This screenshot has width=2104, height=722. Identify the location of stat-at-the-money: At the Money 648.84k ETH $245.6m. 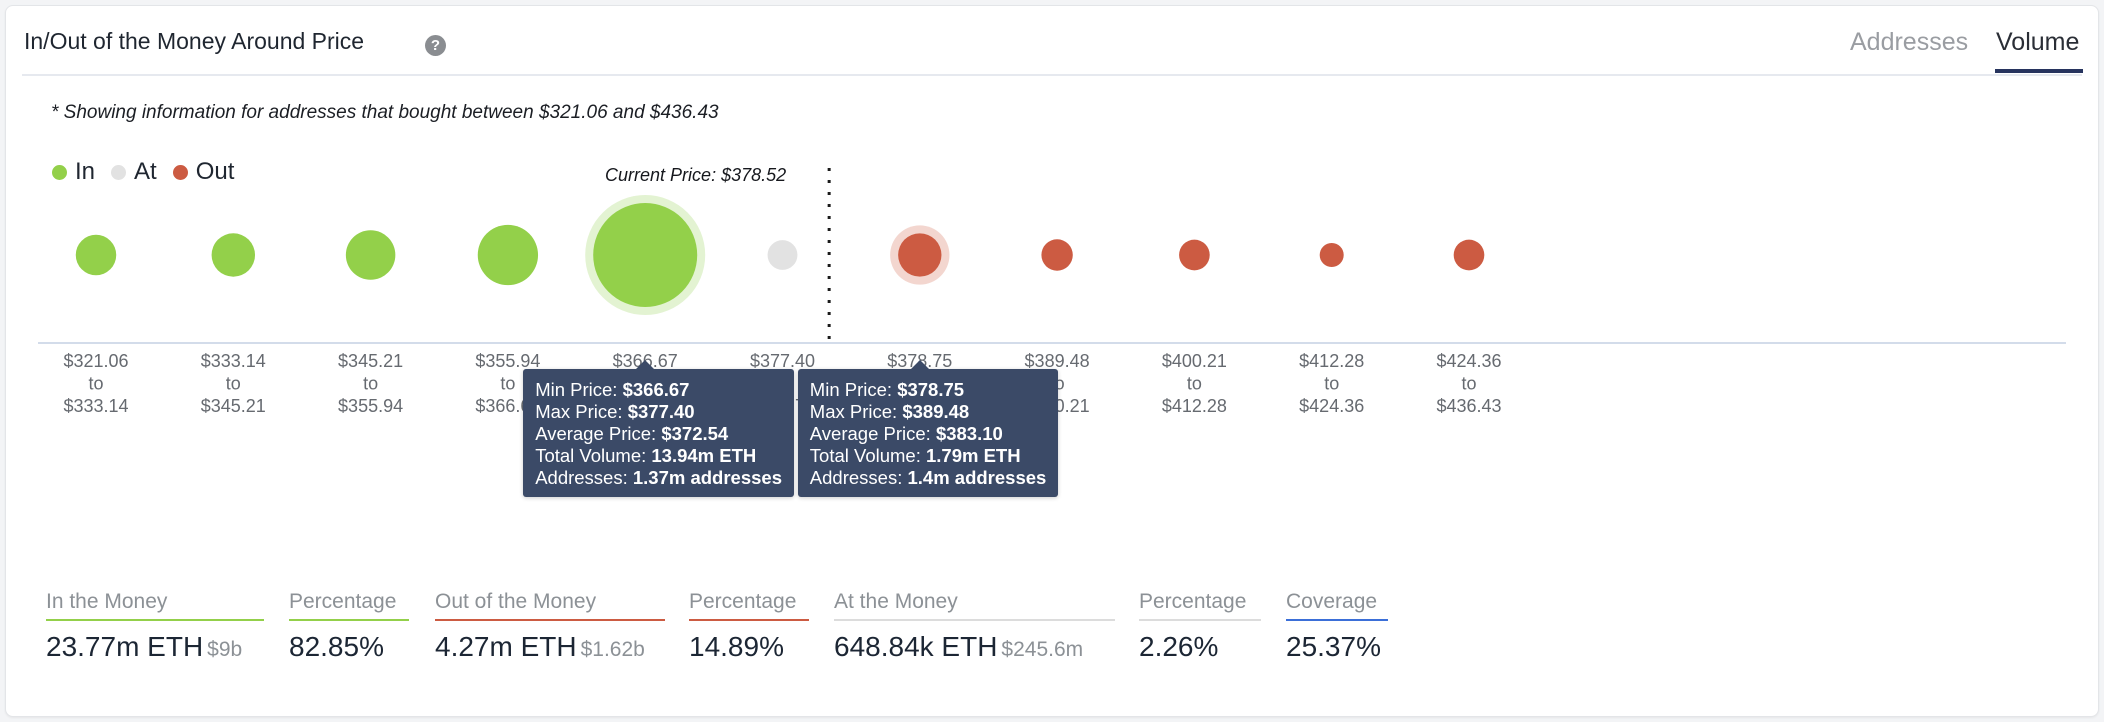
(974, 626).